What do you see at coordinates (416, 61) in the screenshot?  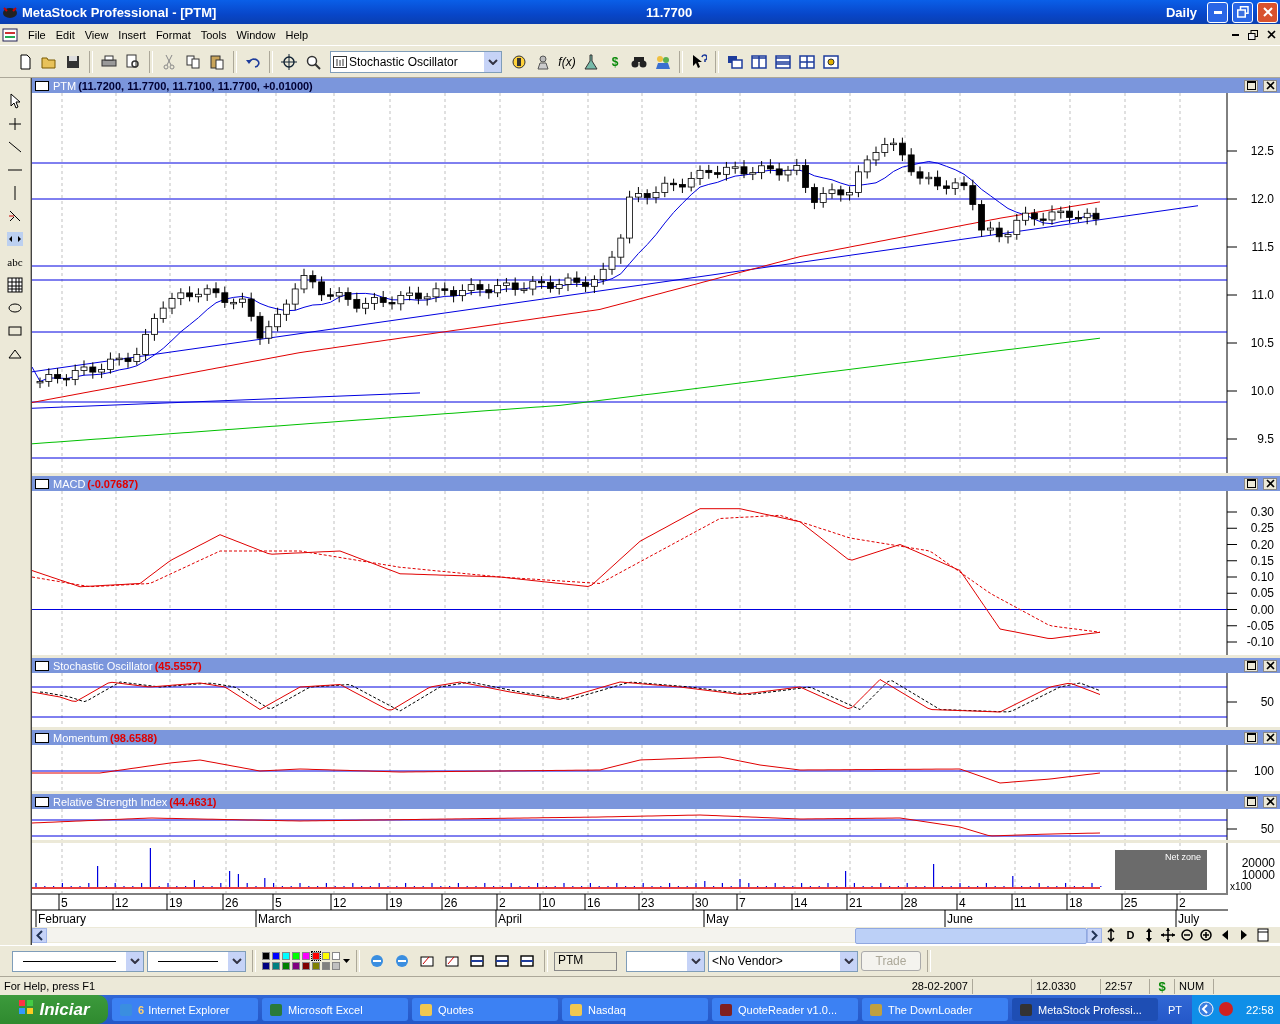 I see `indicator-select: Stochastic Oscillator` at bounding box center [416, 61].